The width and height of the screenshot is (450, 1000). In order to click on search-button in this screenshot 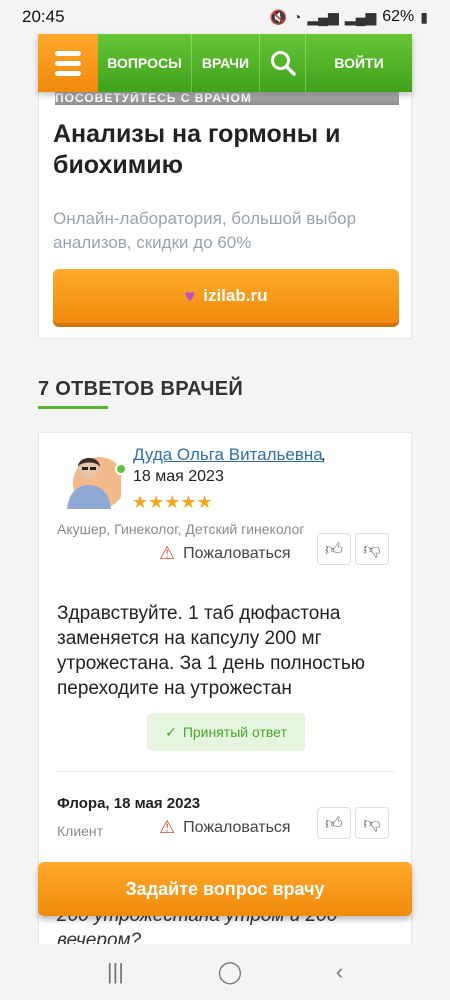, I will do `click(283, 63)`.